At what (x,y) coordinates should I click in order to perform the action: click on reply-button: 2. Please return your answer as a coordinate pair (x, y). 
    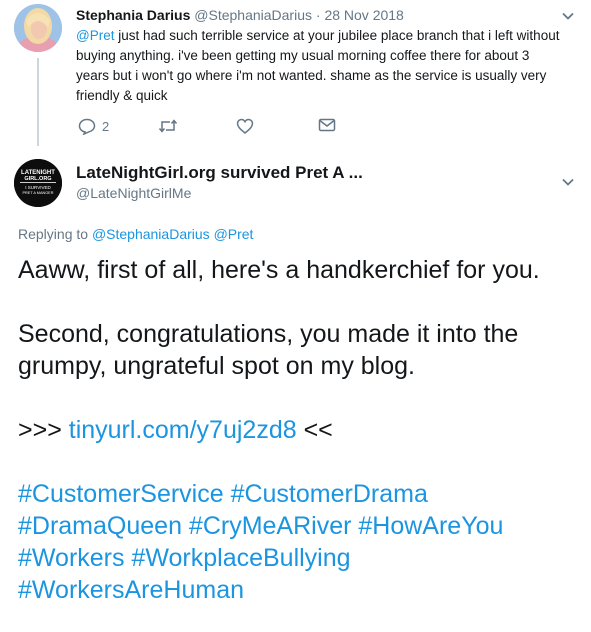
    Looking at the image, I should click on (93, 126).